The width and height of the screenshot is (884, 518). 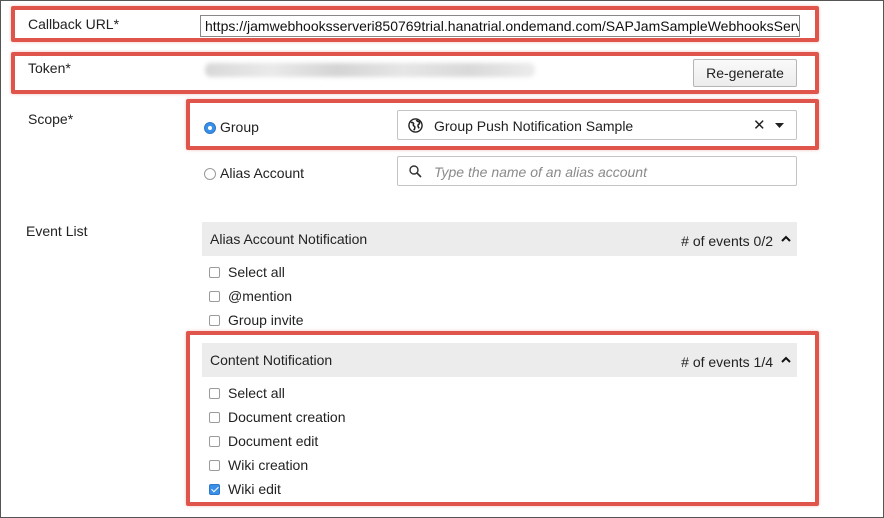 I want to click on checkbox-row: Group invite, so click(x=256, y=320).